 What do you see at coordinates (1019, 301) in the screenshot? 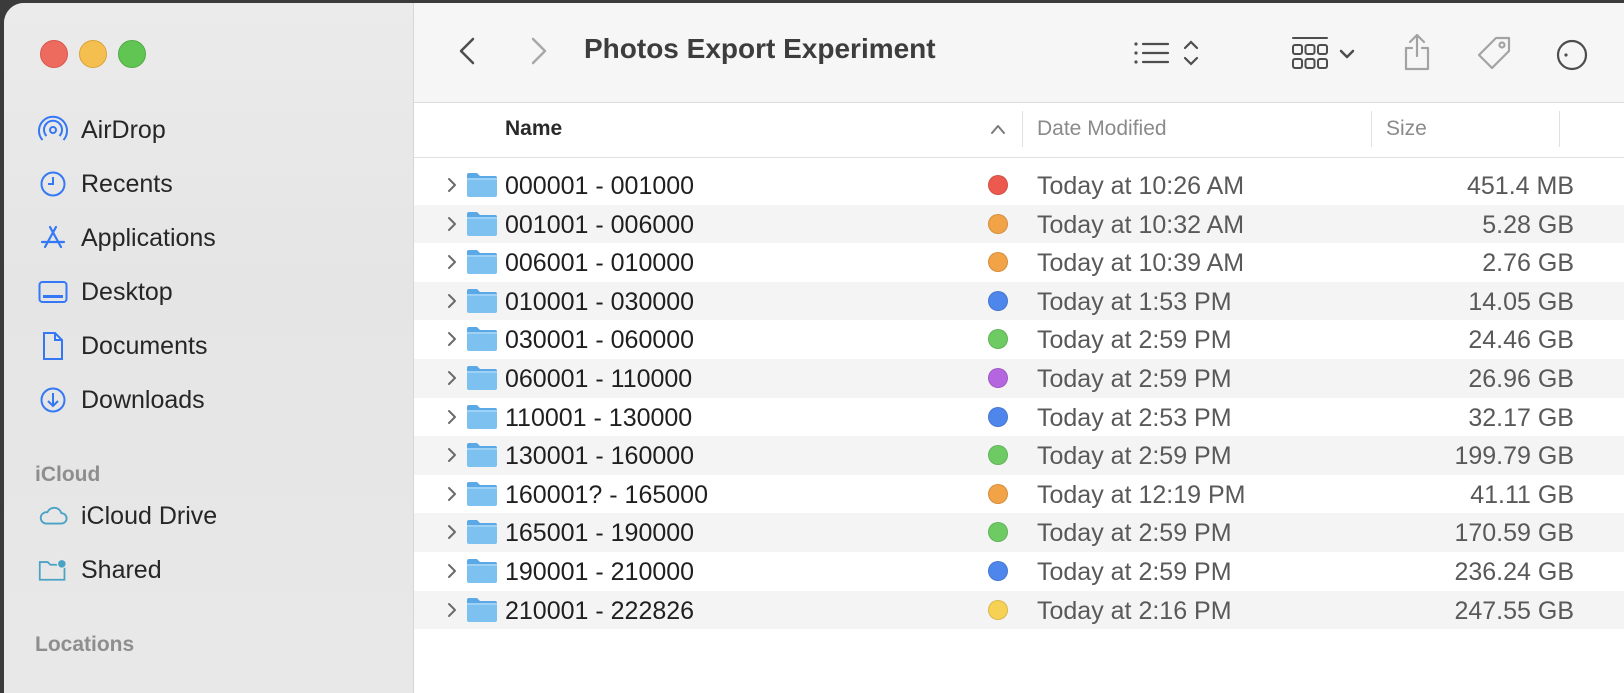
I see `table-row: 010001 - 030000 Today at 1:53 PM 14.05 GB` at bounding box center [1019, 301].